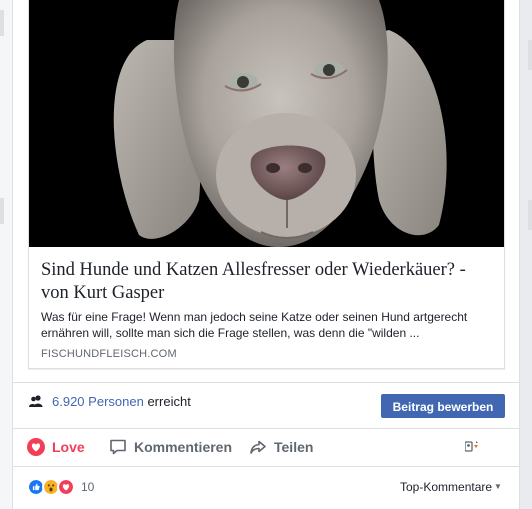 This screenshot has height=509, width=532. What do you see at coordinates (266, 487) in the screenshot?
I see `reactions-row: 10 Top-Kommentare ▼` at bounding box center [266, 487].